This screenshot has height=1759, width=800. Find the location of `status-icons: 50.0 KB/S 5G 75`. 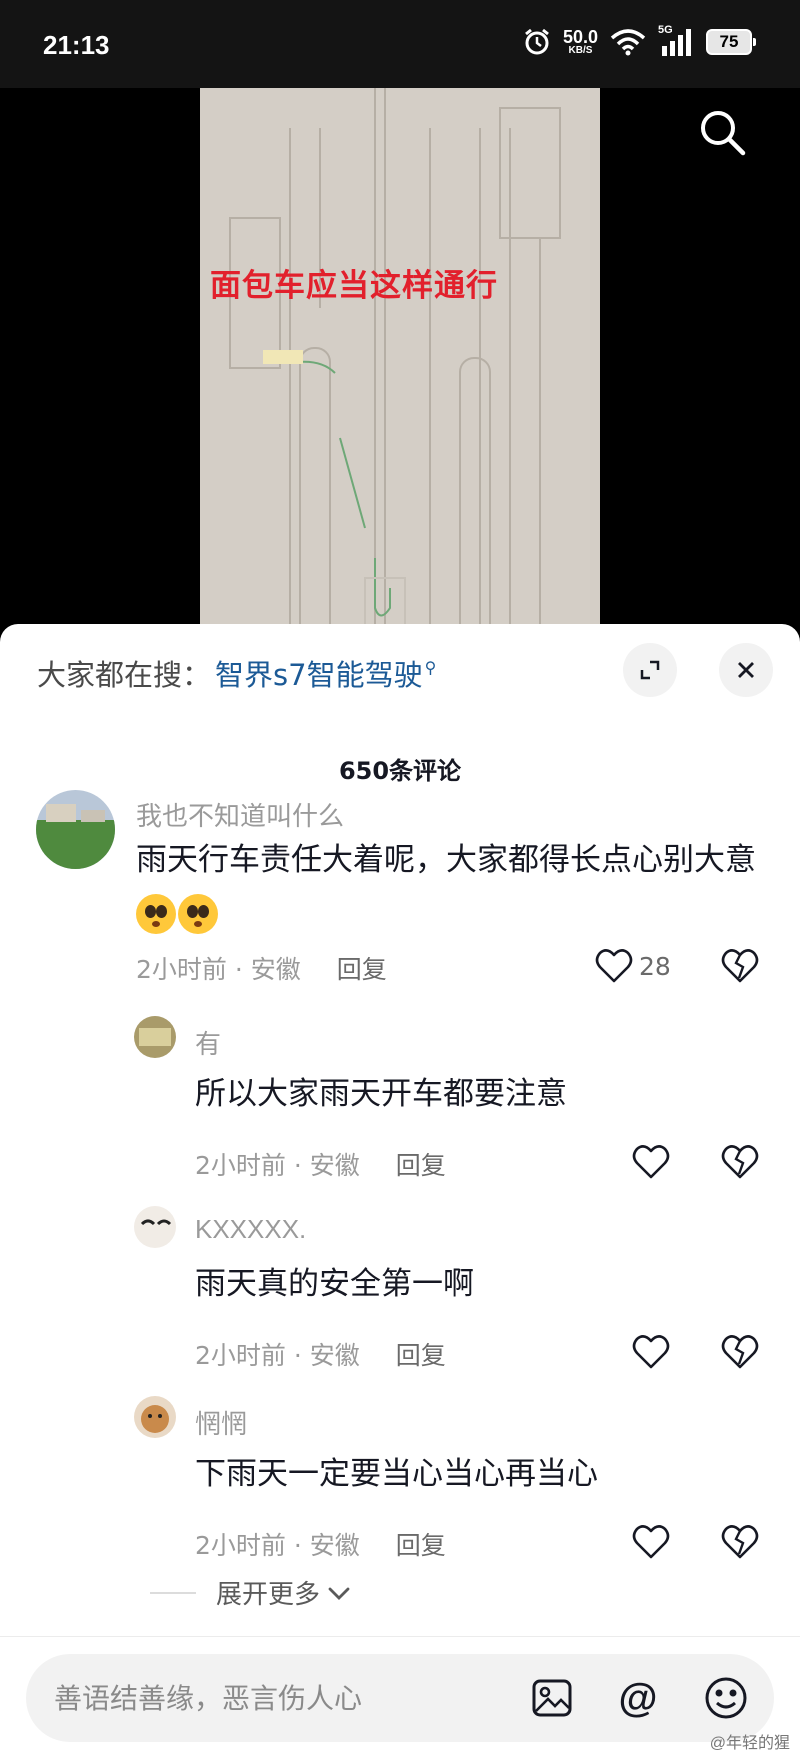

status-icons: 50.0 KB/S 5G 75 is located at coordinates (639, 40).